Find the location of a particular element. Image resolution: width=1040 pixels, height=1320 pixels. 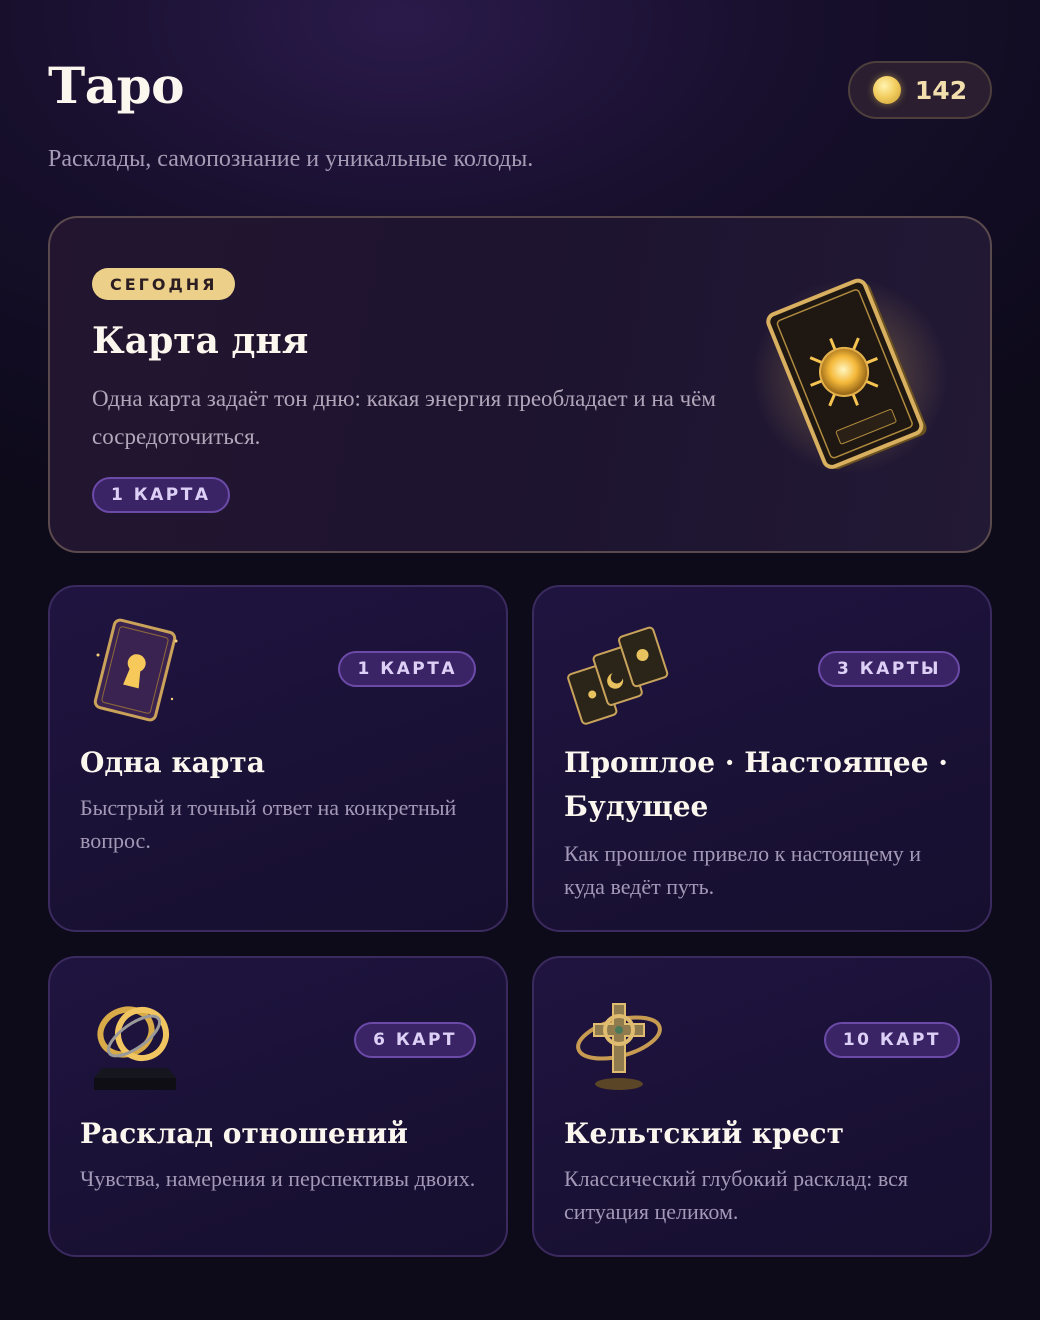

coin-balance: 142 is located at coordinates (920, 90).